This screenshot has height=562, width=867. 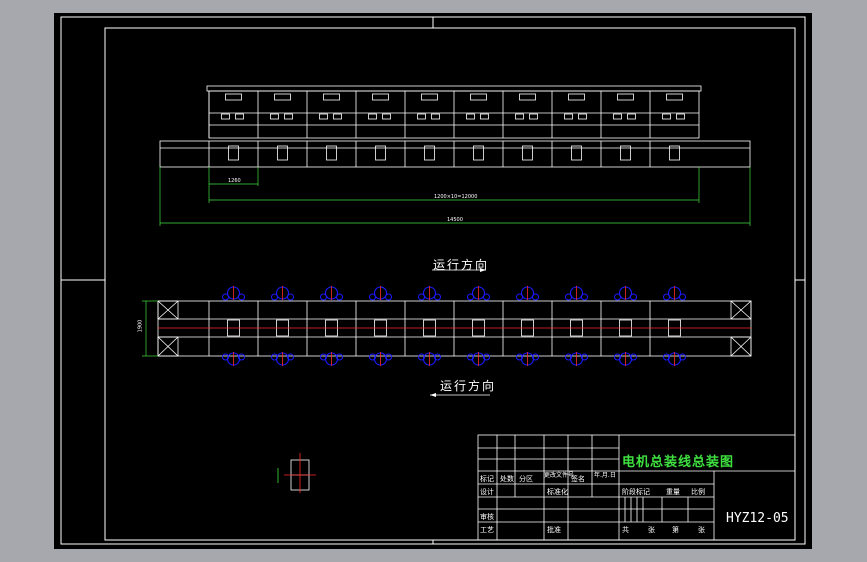 What do you see at coordinates (636, 492) in the screenshot?
I see `tb-stage-mark: 阶段标记` at bounding box center [636, 492].